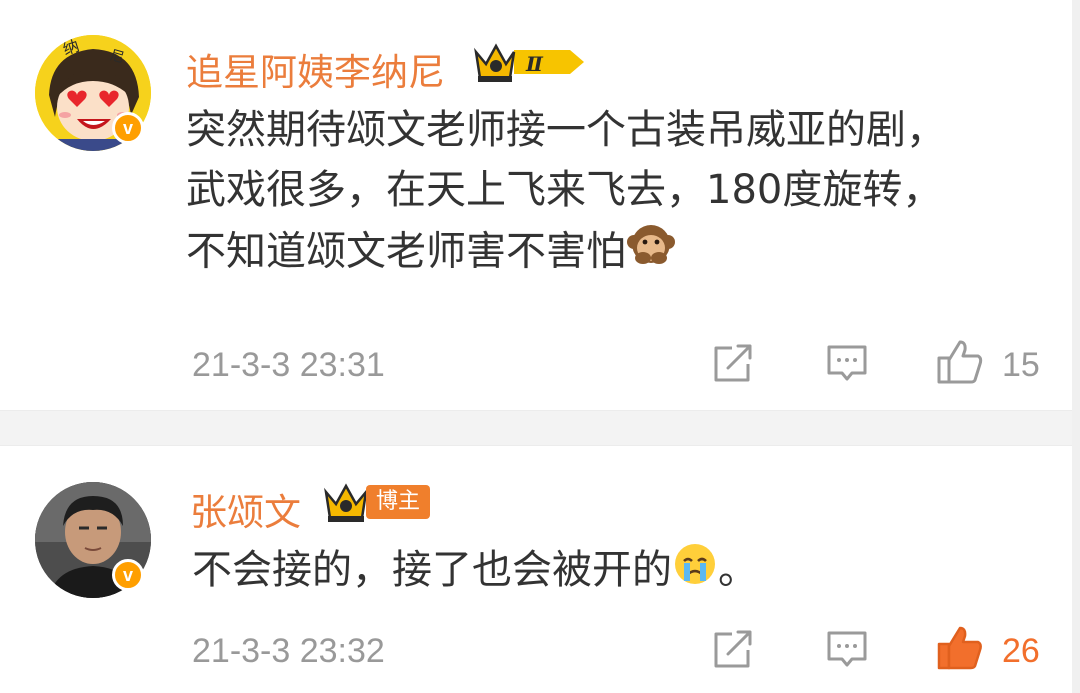 The height and width of the screenshot is (693, 1080). Describe the element at coordinates (315, 69) in the screenshot. I see `comment-author-name: 追星阿姨李纳尼` at that location.